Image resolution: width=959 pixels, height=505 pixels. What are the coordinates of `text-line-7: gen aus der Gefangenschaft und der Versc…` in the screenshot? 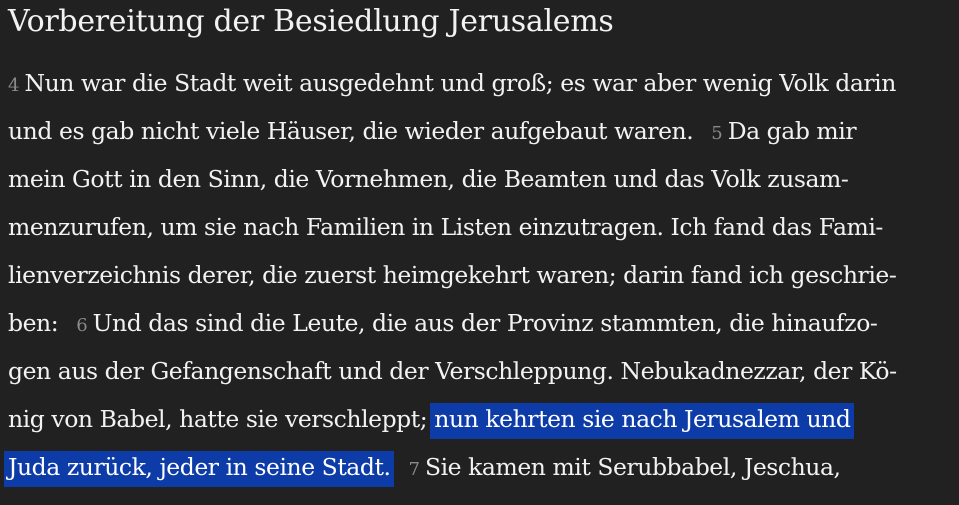 It's located at (452, 371).